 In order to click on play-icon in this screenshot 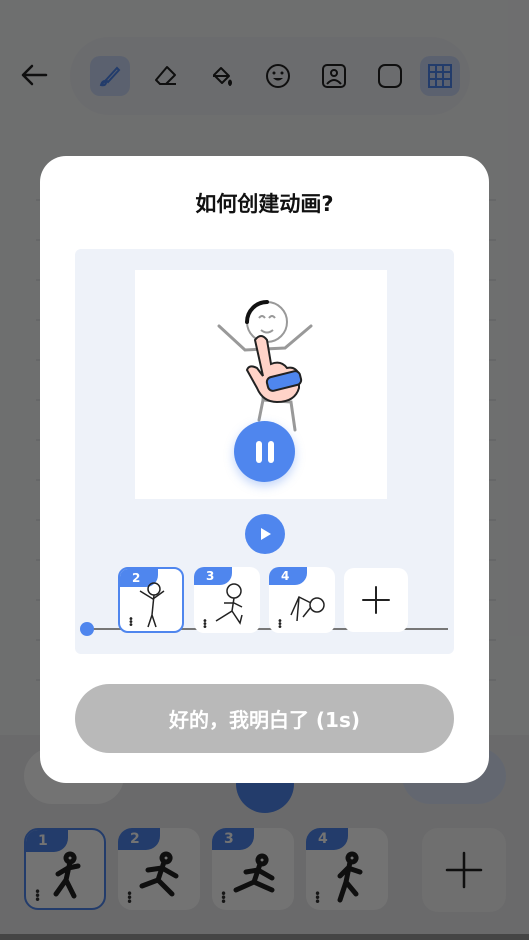, I will do `click(266, 534)`.